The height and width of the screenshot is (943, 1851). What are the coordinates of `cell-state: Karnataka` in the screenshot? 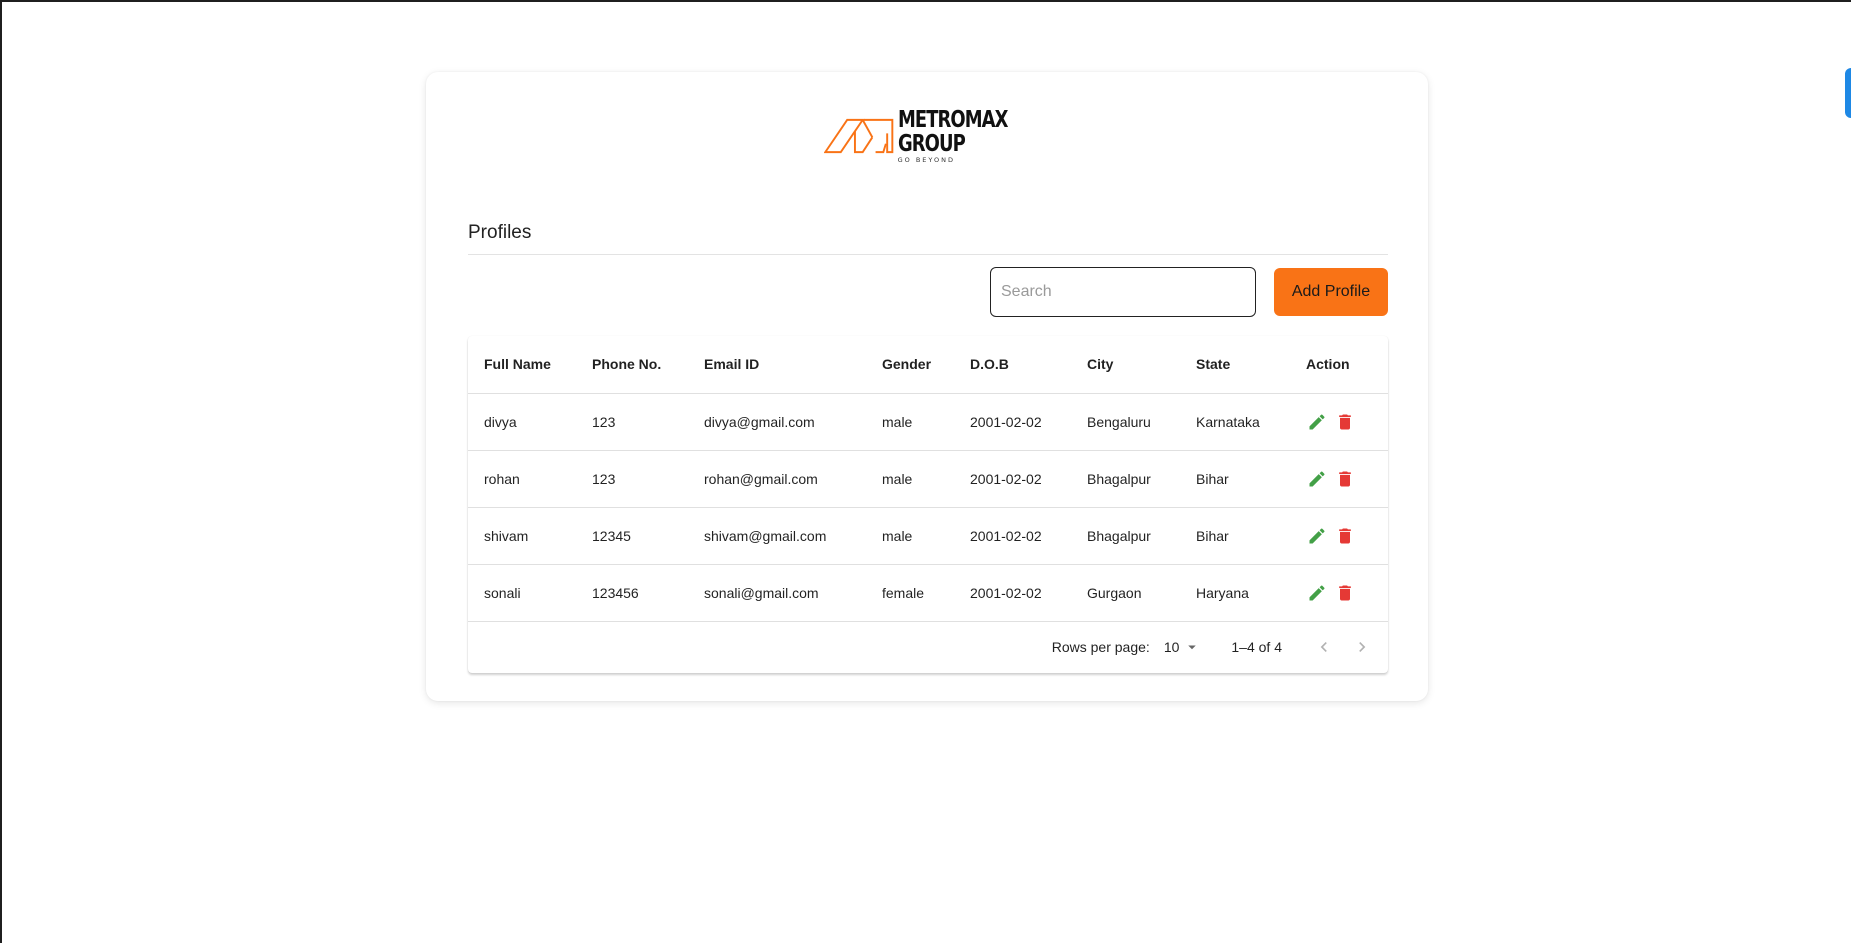 It's located at (1235, 422).